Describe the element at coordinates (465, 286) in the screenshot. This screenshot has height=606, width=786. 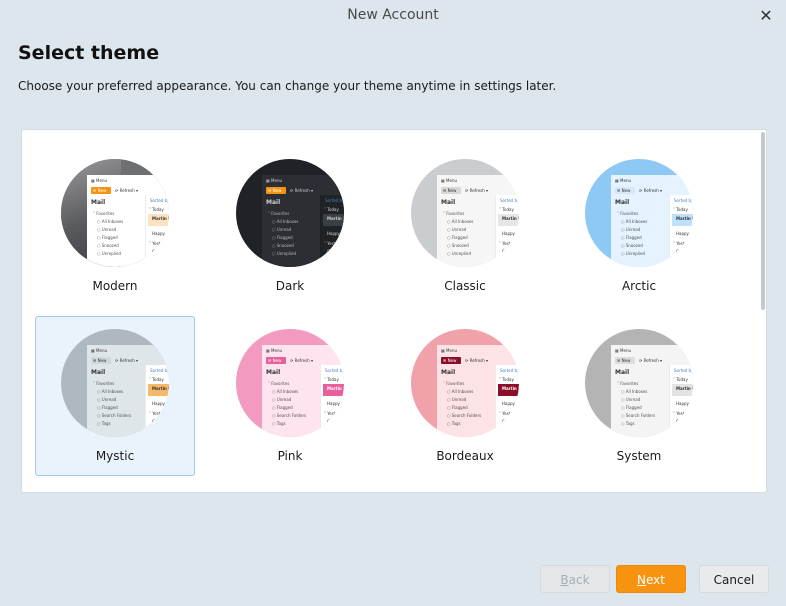
I see `theme-label: Classic` at that location.